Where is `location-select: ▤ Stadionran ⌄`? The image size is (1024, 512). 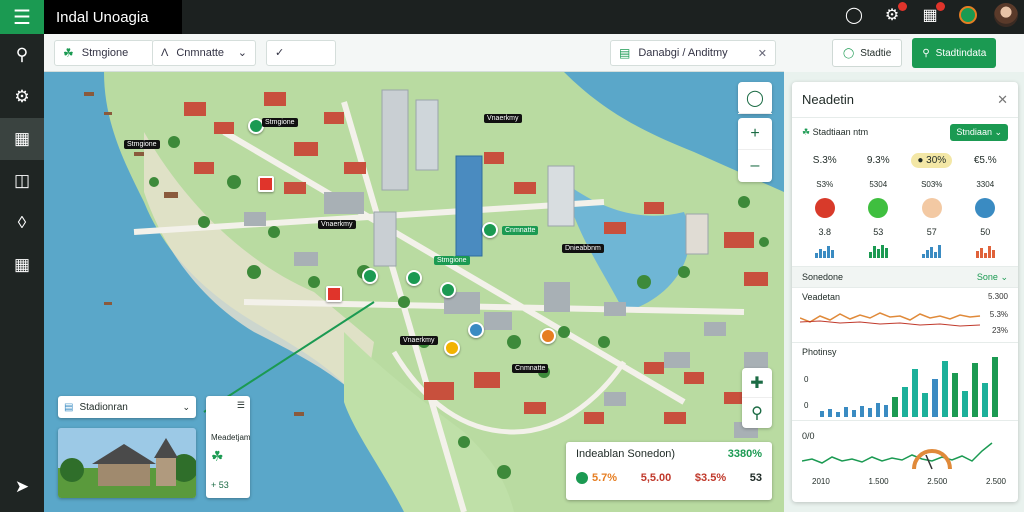
location-select: ▤ Stadionran ⌄ is located at coordinates (127, 407).